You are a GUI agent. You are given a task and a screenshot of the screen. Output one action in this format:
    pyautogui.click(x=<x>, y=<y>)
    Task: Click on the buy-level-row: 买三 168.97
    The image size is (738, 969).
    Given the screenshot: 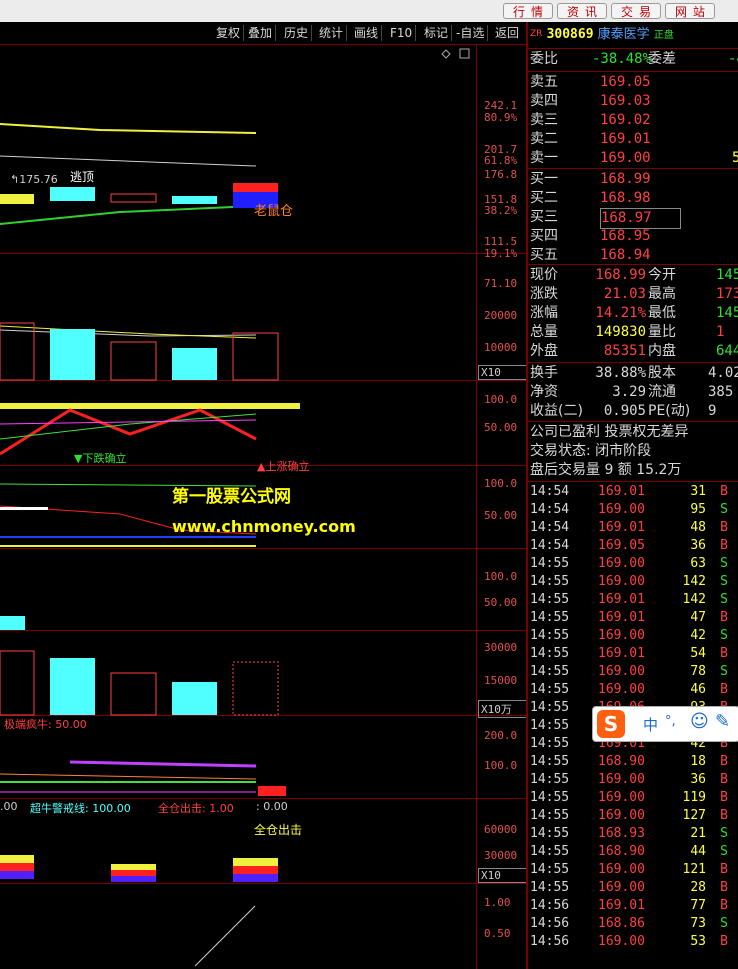 What is the action you would take?
    pyautogui.click(x=634, y=218)
    